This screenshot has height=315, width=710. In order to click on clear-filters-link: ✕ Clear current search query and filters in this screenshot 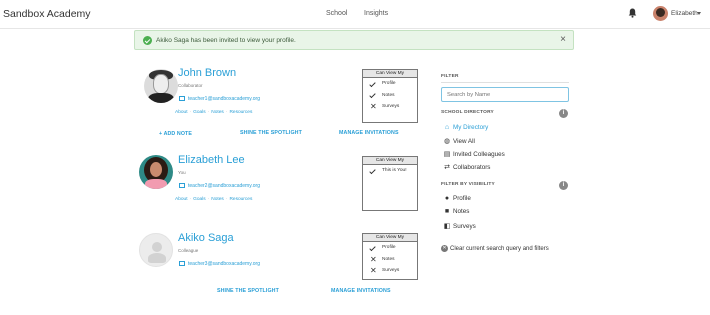, I will do `click(495, 248)`.